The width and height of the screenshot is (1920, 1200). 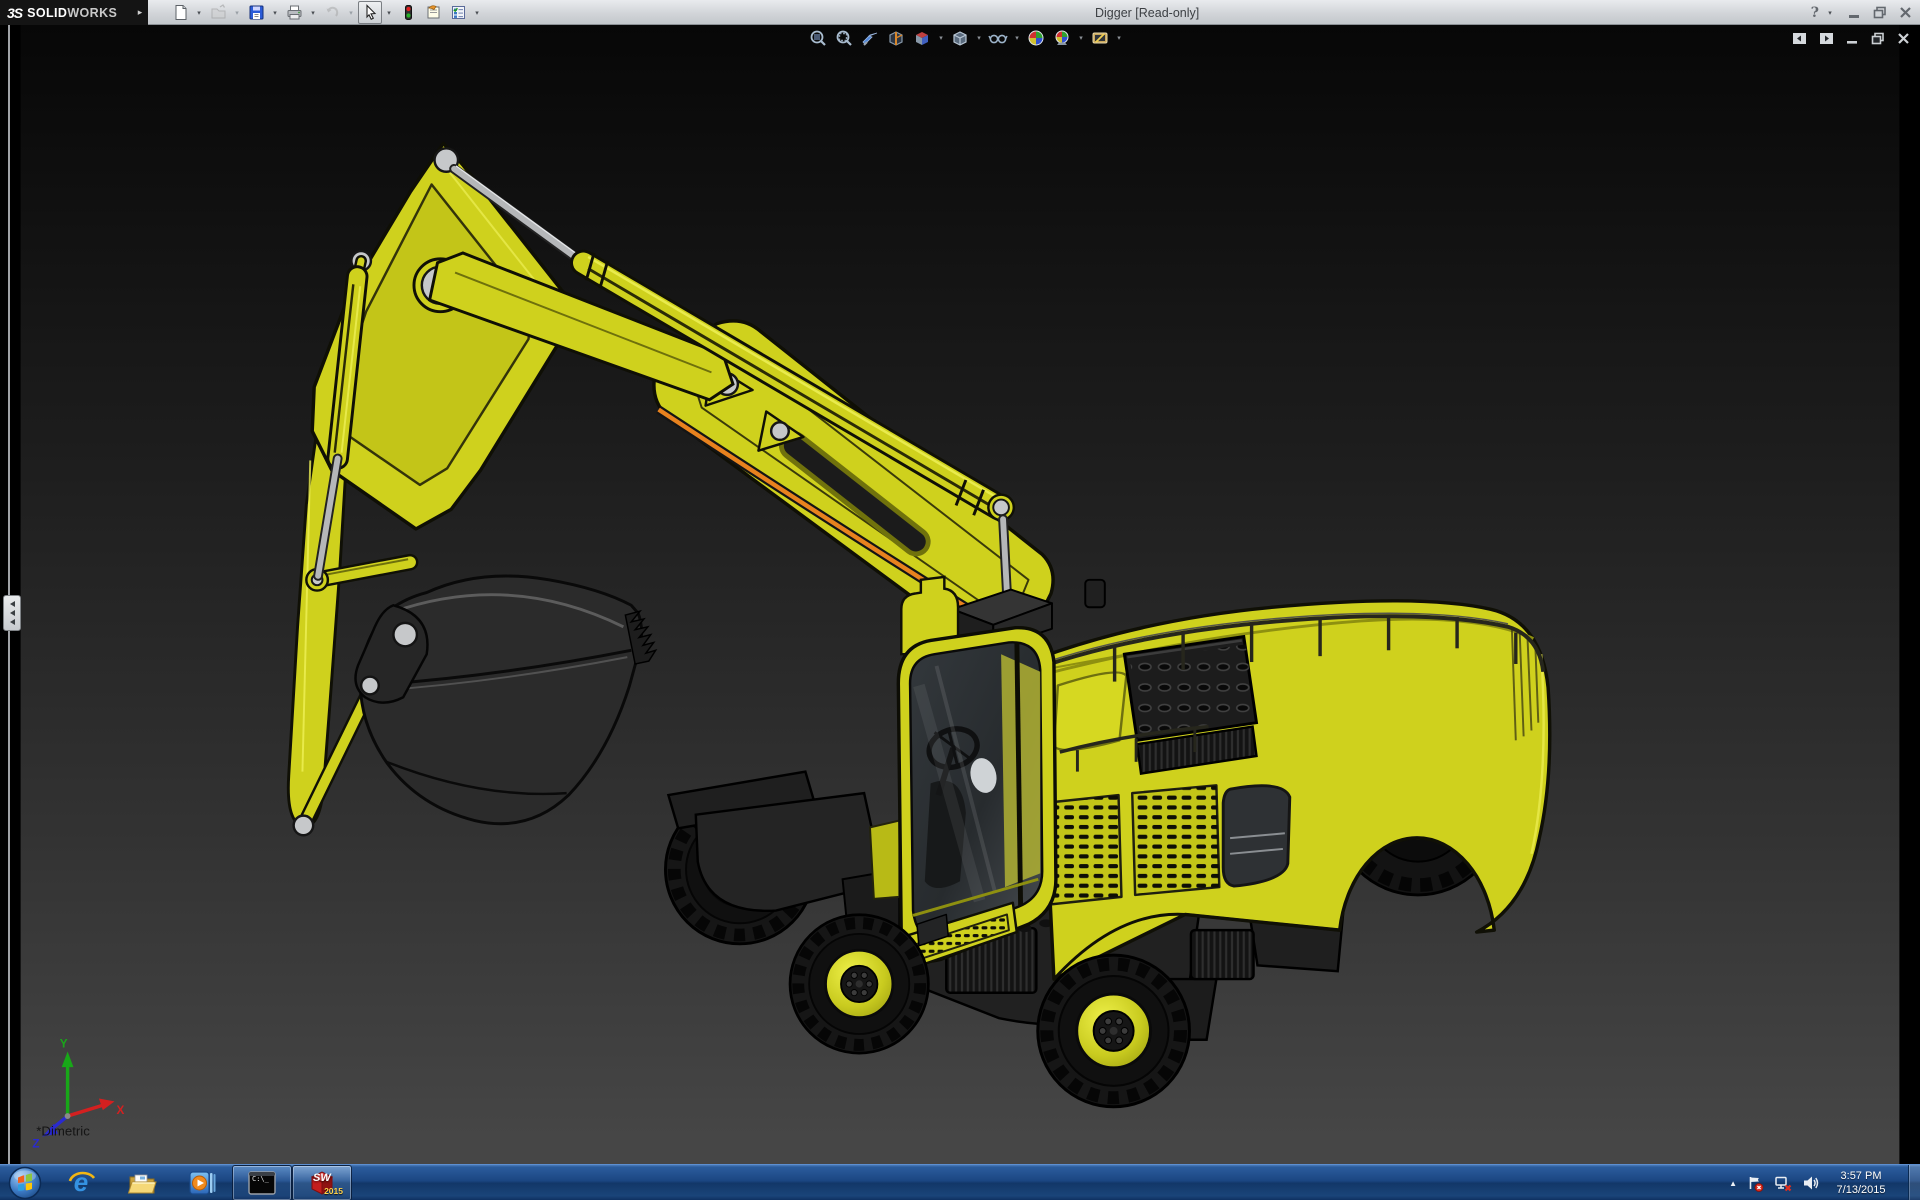 What do you see at coordinates (859, 984) in the screenshot?
I see `wheel-front-left` at bounding box center [859, 984].